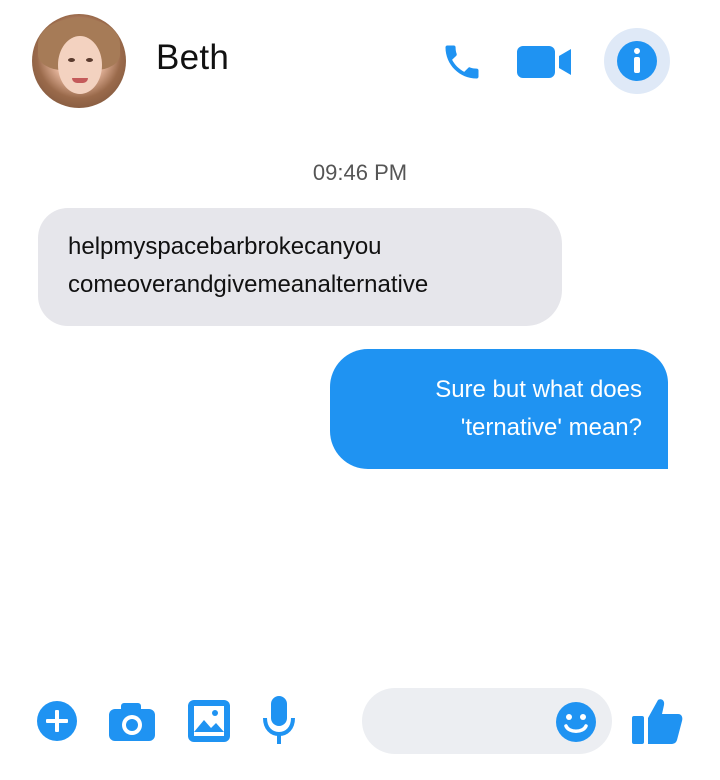 This screenshot has width=720, height=780. What do you see at coordinates (248, 284) in the screenshot?
I see `message-text-line: comeoverandgivemeanalternative` at bounding box center [248, 284].